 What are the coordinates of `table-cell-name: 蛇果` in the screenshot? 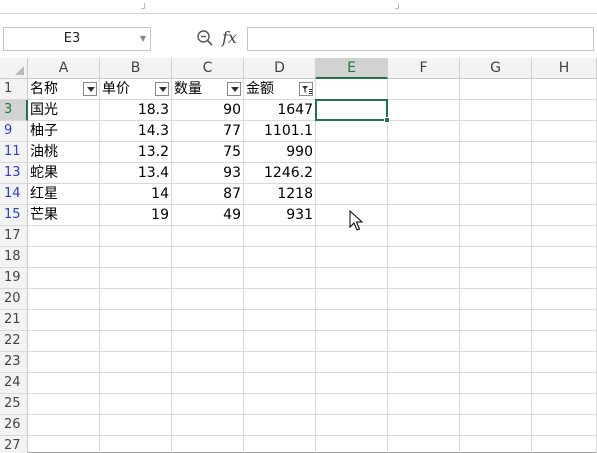 It's located at (64, 173).